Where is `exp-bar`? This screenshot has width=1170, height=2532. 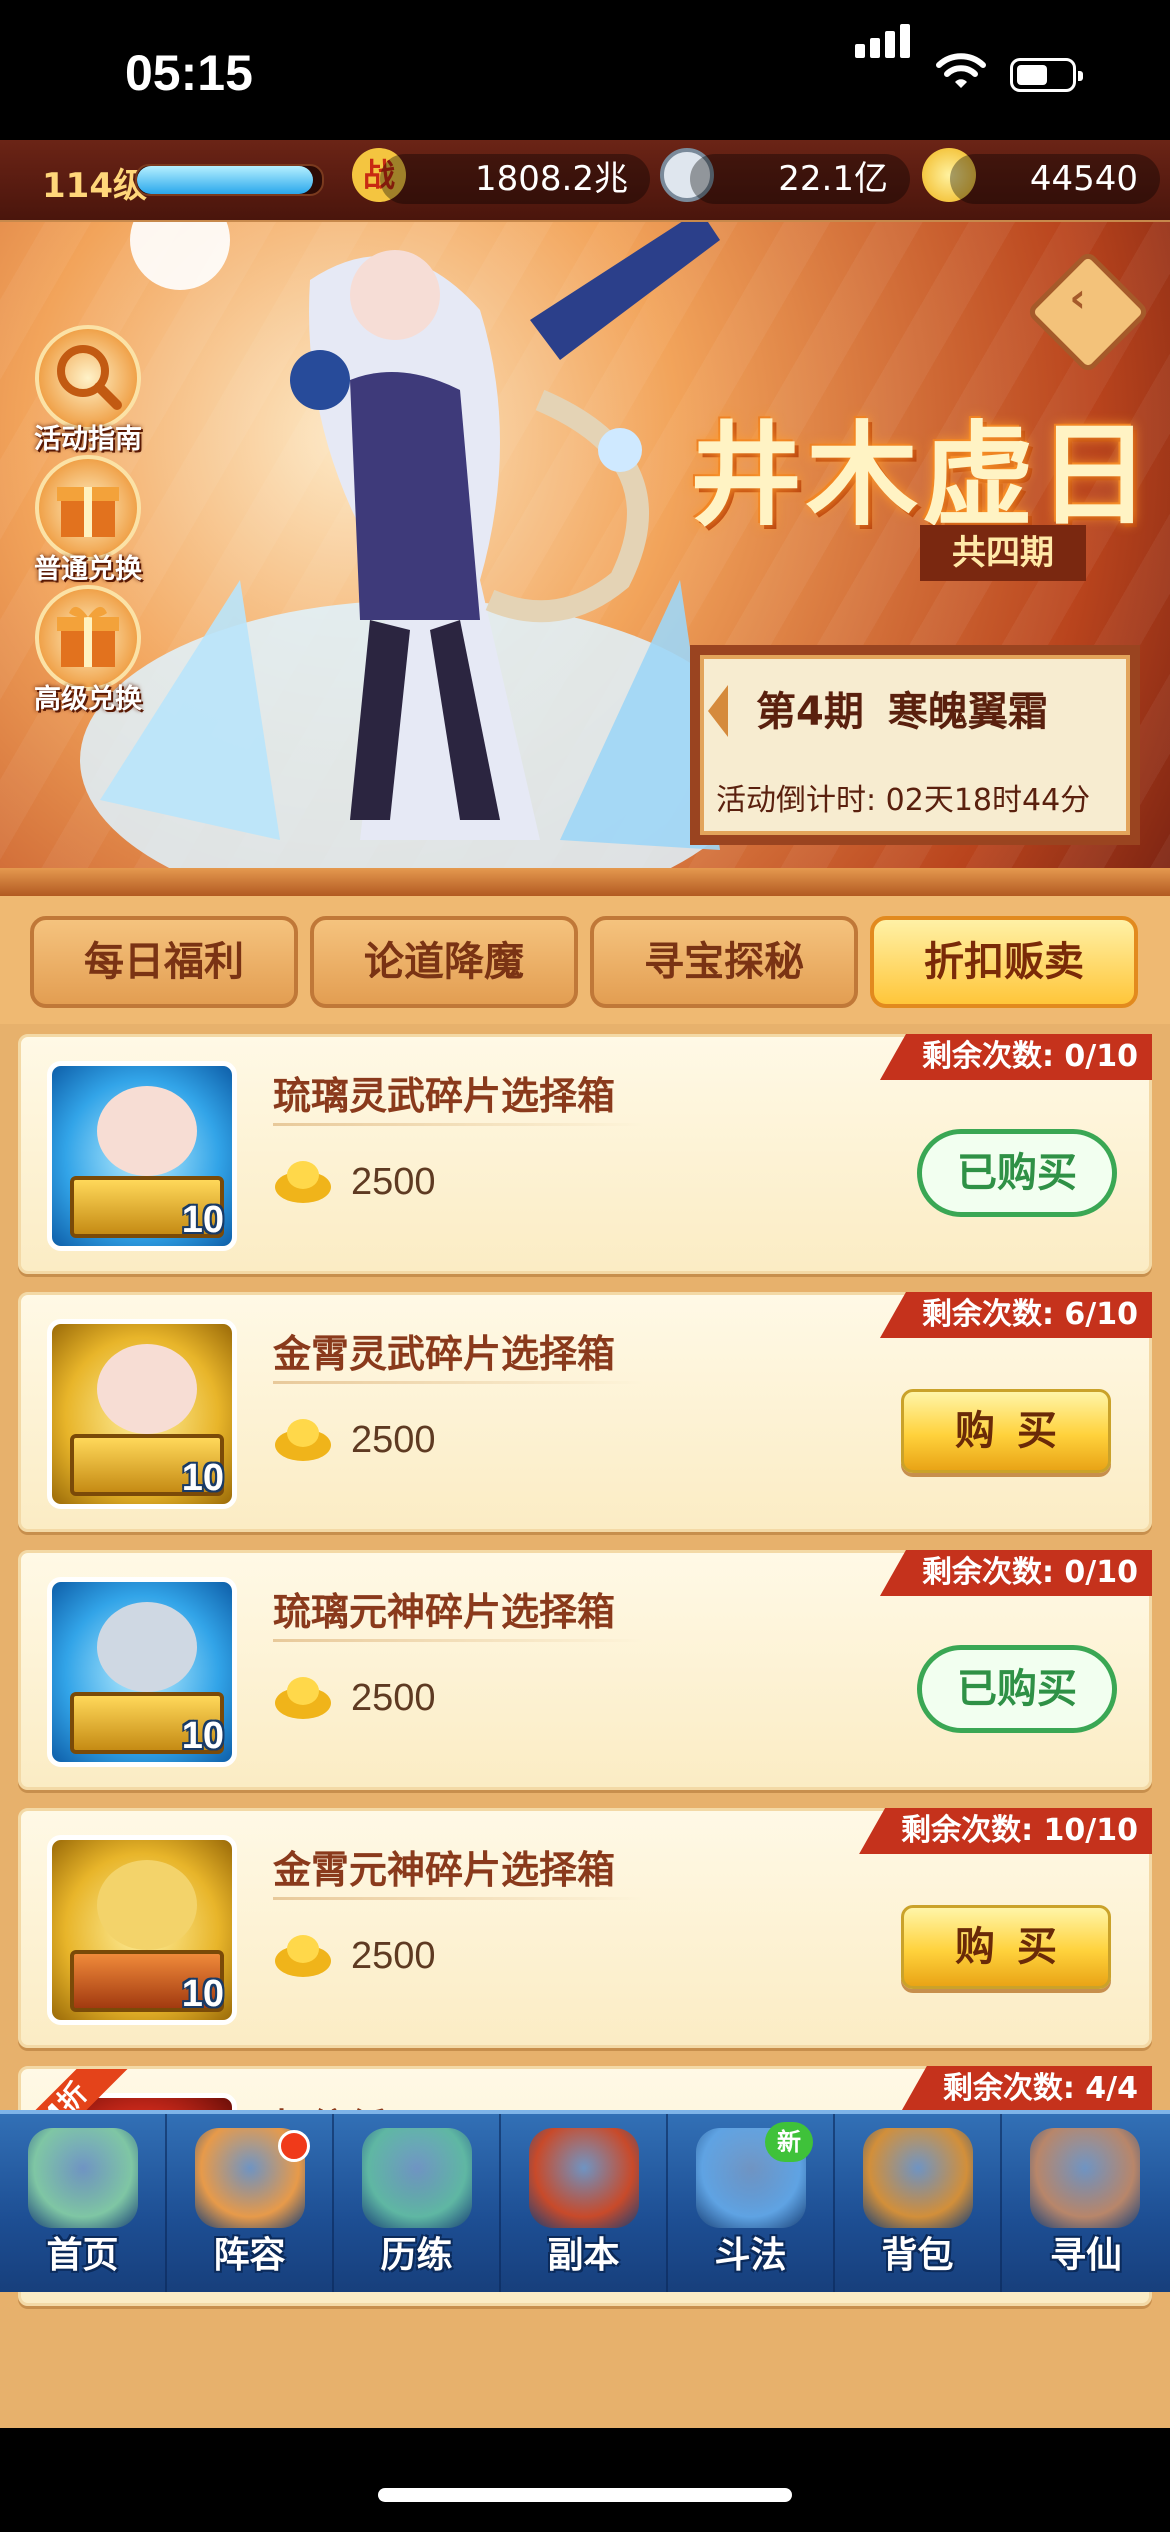 exp-bar is located at coordinates (229, 180).